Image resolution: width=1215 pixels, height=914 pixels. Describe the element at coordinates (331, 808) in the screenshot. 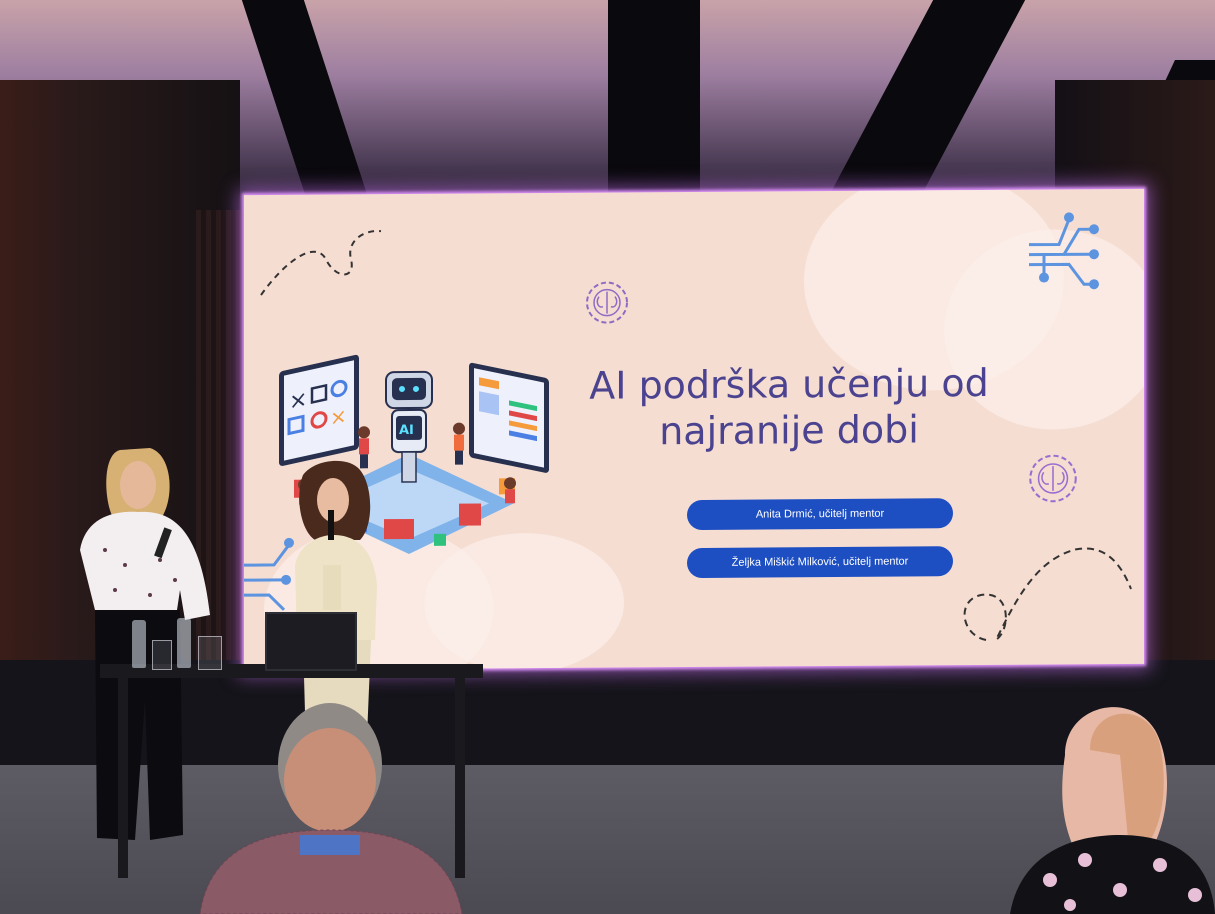

I see `audience-member-man` at that location.